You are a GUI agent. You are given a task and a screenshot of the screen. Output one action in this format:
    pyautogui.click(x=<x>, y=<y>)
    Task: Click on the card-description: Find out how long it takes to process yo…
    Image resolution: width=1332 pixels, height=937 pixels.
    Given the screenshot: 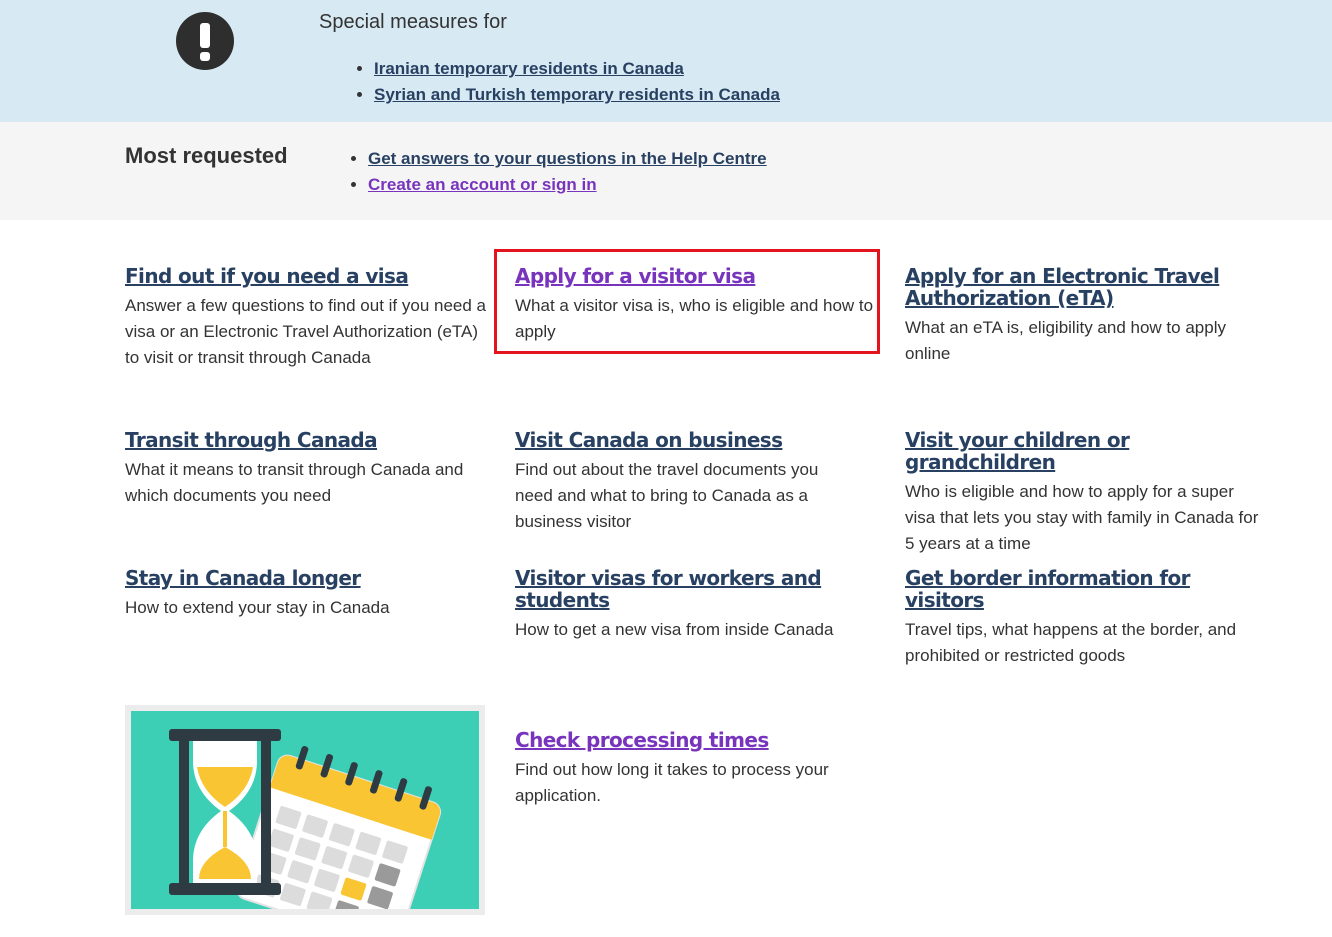 What is the action you would take?
    pyautogui.click(x=672, y=782)
    